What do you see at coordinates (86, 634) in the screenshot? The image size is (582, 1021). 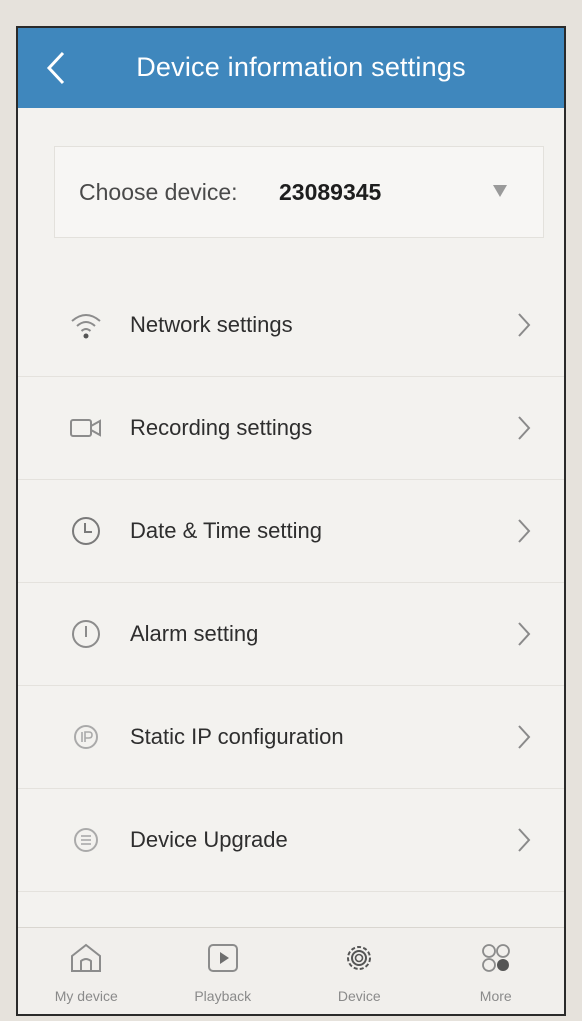 I see `alert-icon` at bounding box center [86, 634].